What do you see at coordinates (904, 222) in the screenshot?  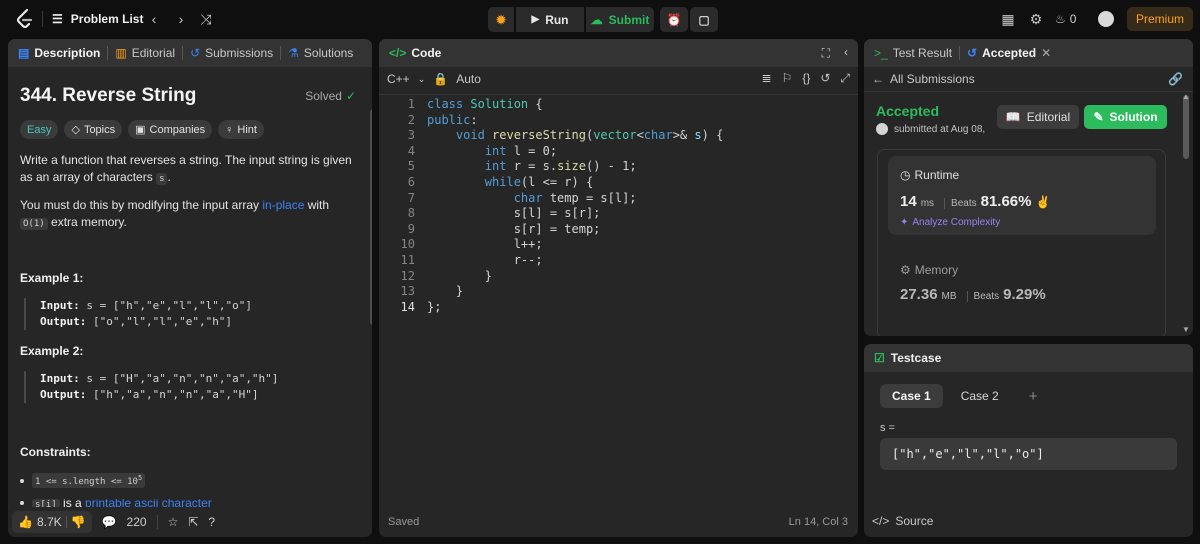 I see `sparkle-icon: ✦` at bounding box center [904, 222].